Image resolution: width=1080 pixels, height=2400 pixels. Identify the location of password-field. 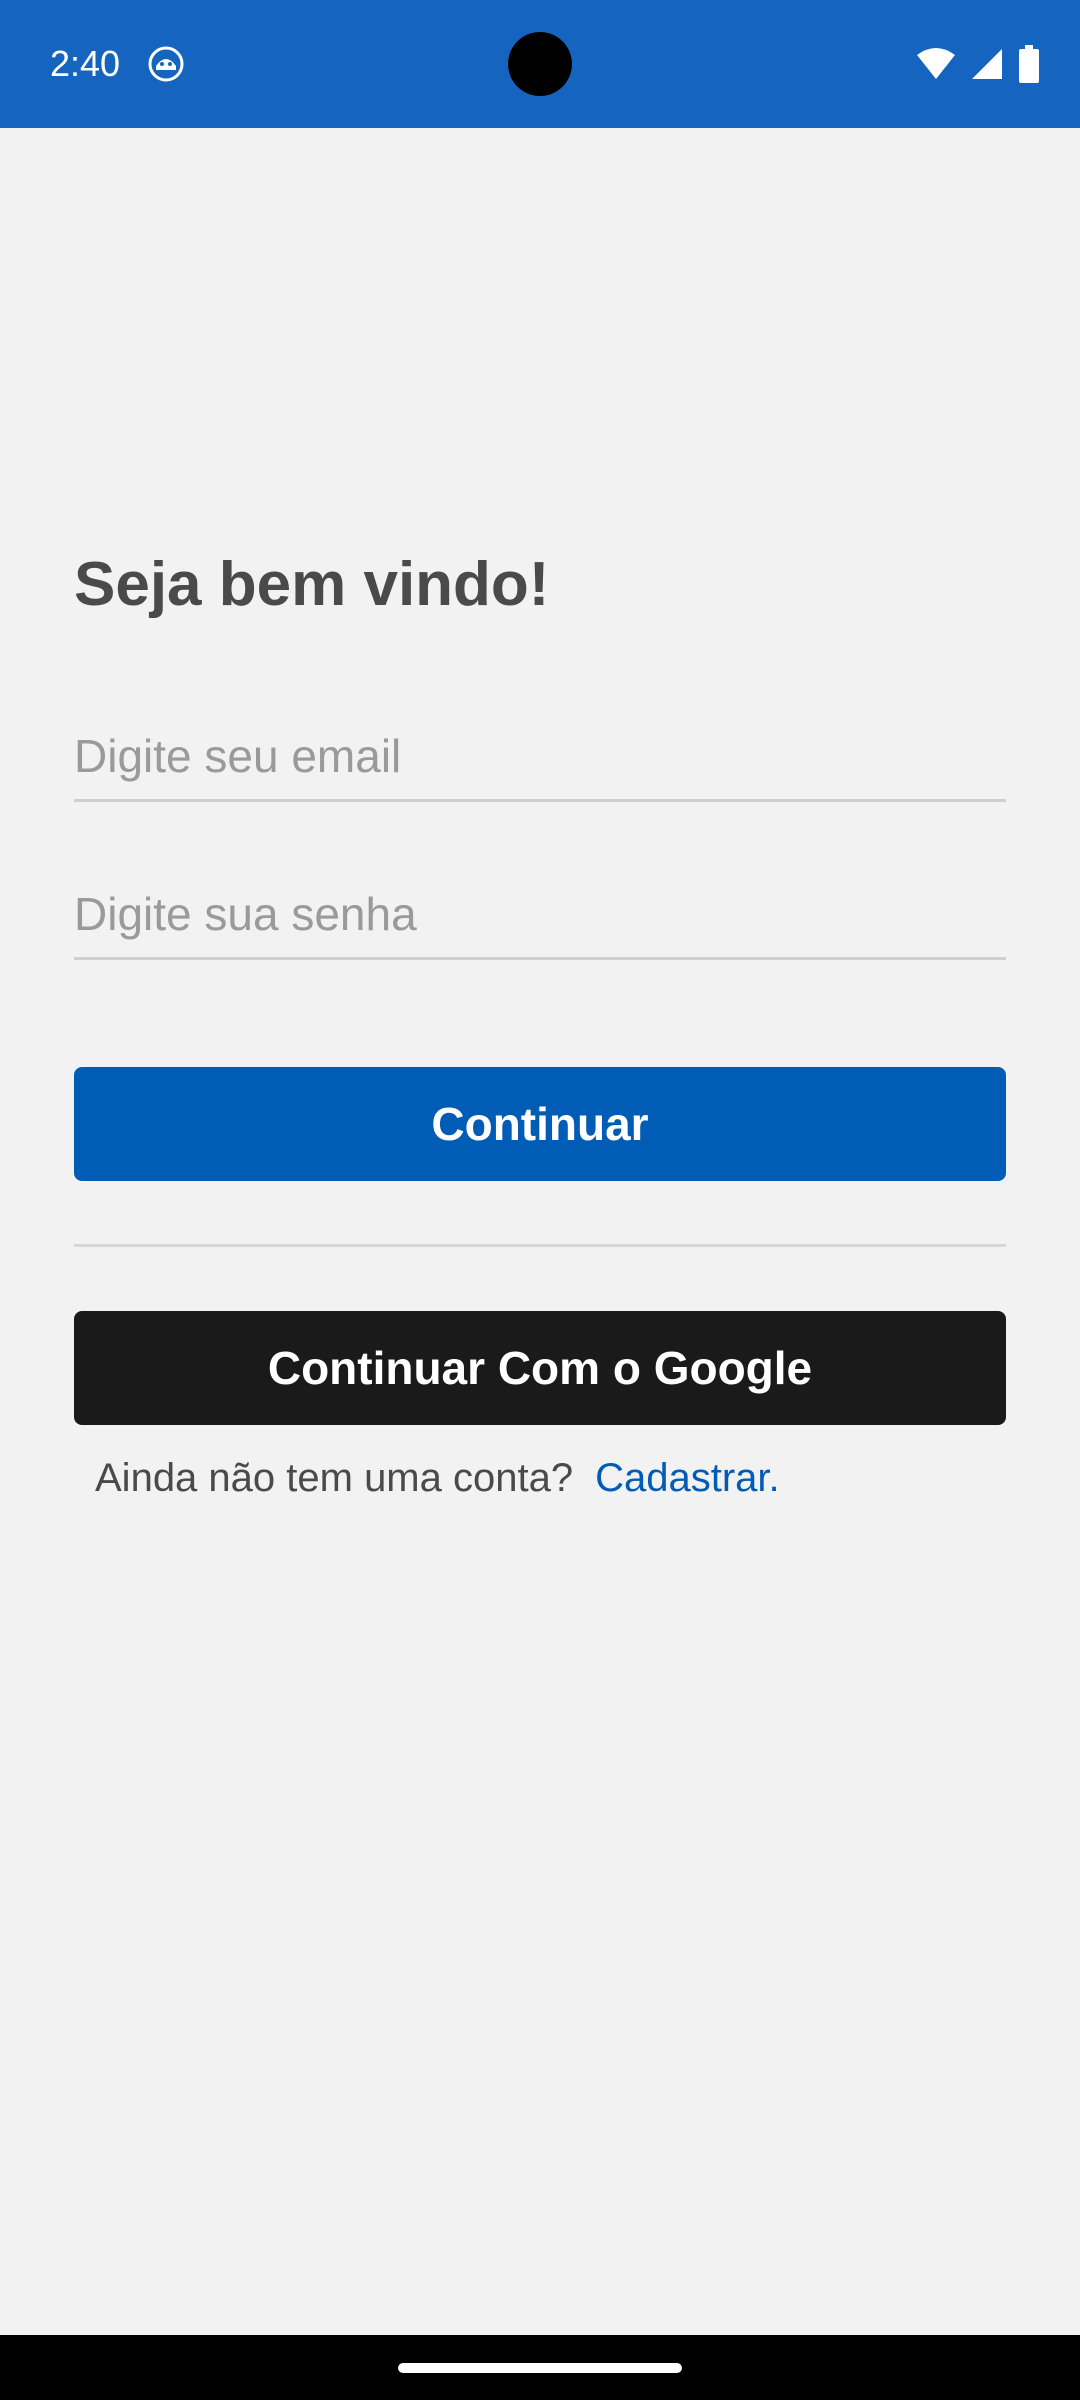
(540, 915).